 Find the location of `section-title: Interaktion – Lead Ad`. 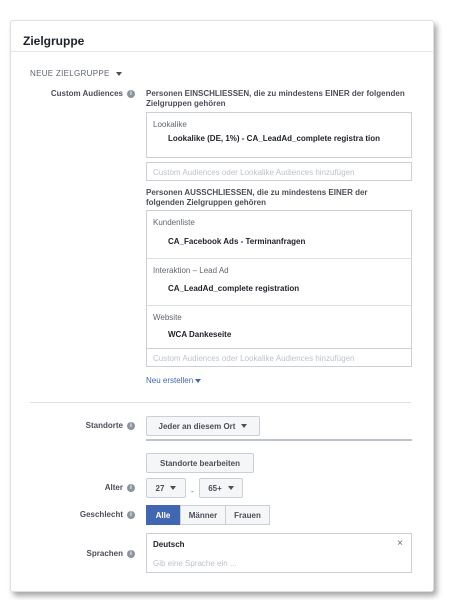

section-title: Interaktion – Lead Ad is located at coordinates (191, 270).